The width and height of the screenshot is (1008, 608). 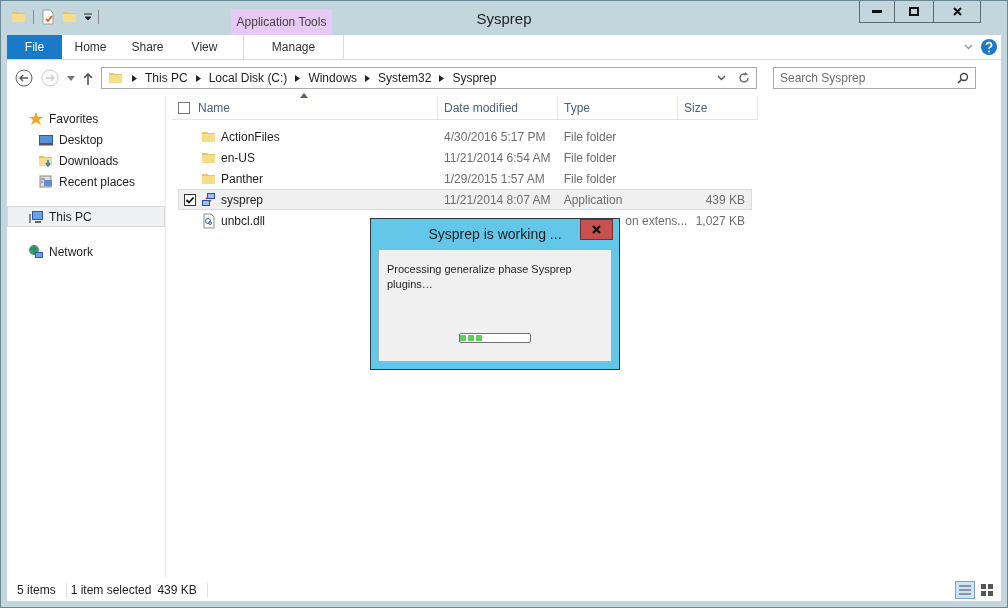 I want to click on select-all-checkbox, so click(x=184, y=107).